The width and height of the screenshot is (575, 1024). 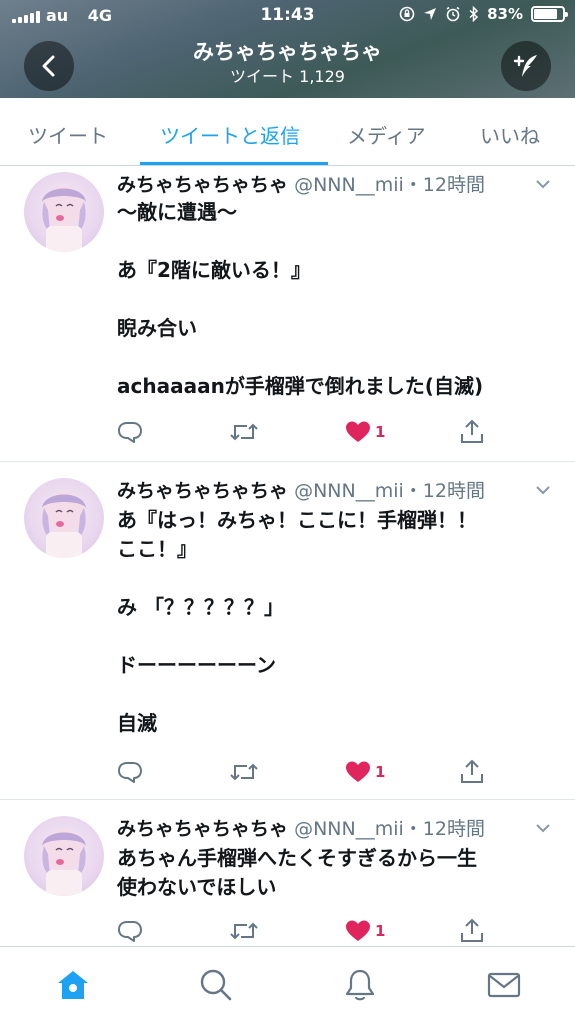 I want to click on compose-tweet-button, so click(x=526, y=66).